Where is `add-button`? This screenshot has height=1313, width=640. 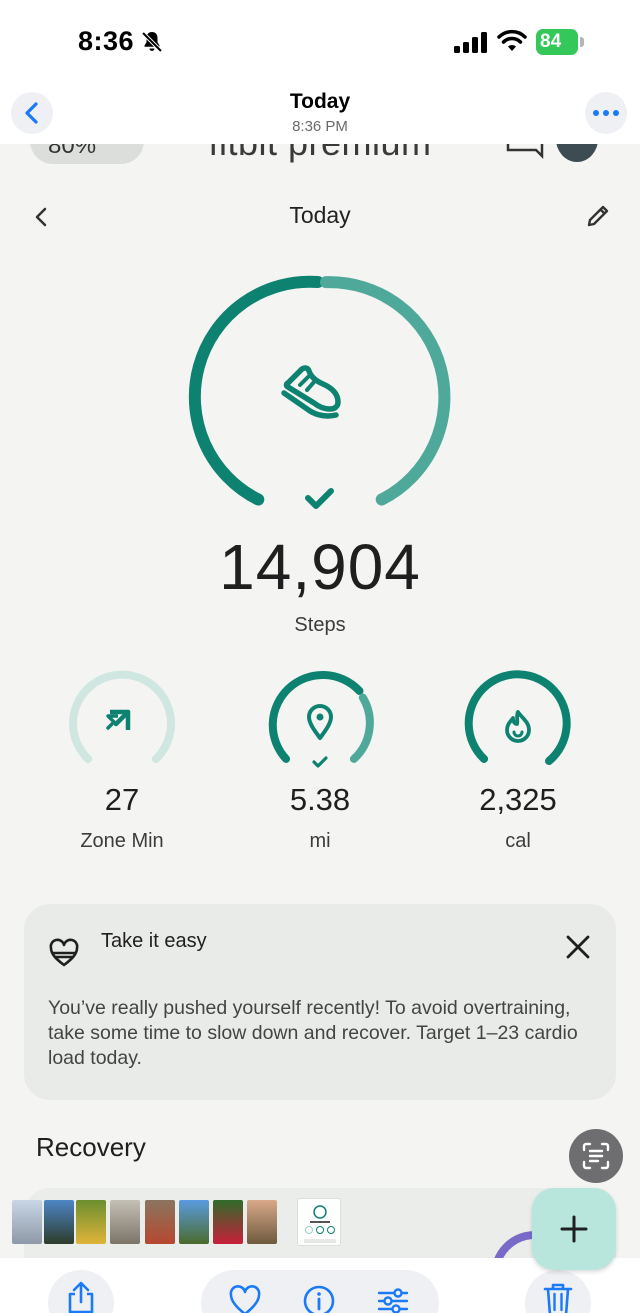
add-button is located at coordinates (574, 1229).